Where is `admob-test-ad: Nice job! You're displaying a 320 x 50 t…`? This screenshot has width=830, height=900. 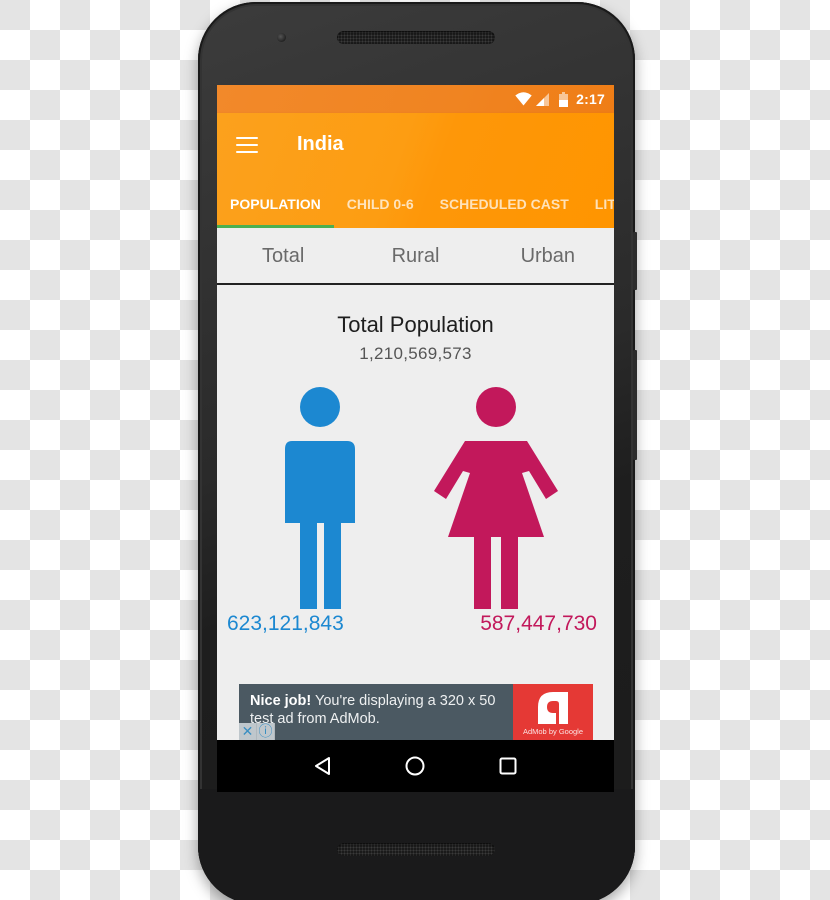
admob-test-ad: Nice job! You're displaying a 320 x 50 t… is located at coordinates (416, 712).